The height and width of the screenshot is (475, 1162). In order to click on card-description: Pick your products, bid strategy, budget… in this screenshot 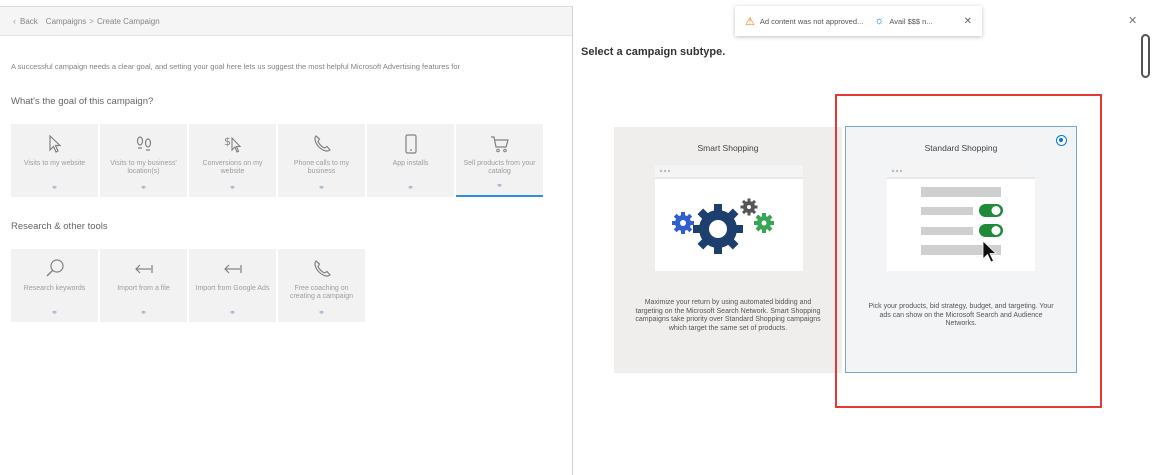, I will do `click(961, 315)`.